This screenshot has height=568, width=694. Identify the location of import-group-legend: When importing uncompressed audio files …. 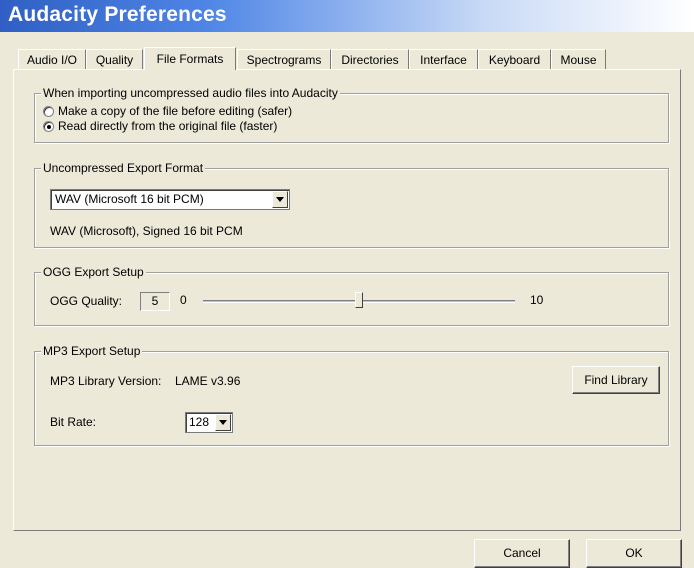
(190, 93).